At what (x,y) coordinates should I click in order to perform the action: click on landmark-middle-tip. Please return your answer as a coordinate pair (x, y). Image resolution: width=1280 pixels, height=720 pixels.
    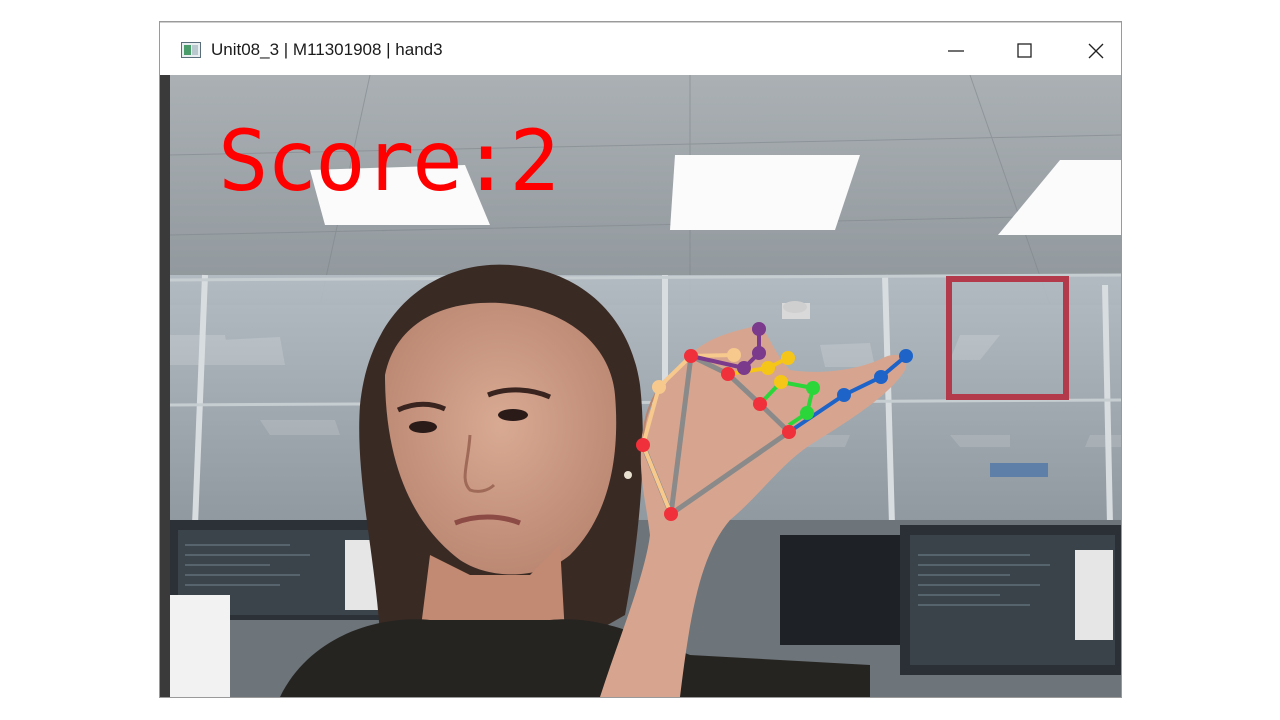
    Looking at the image, I should click on (788, 358).